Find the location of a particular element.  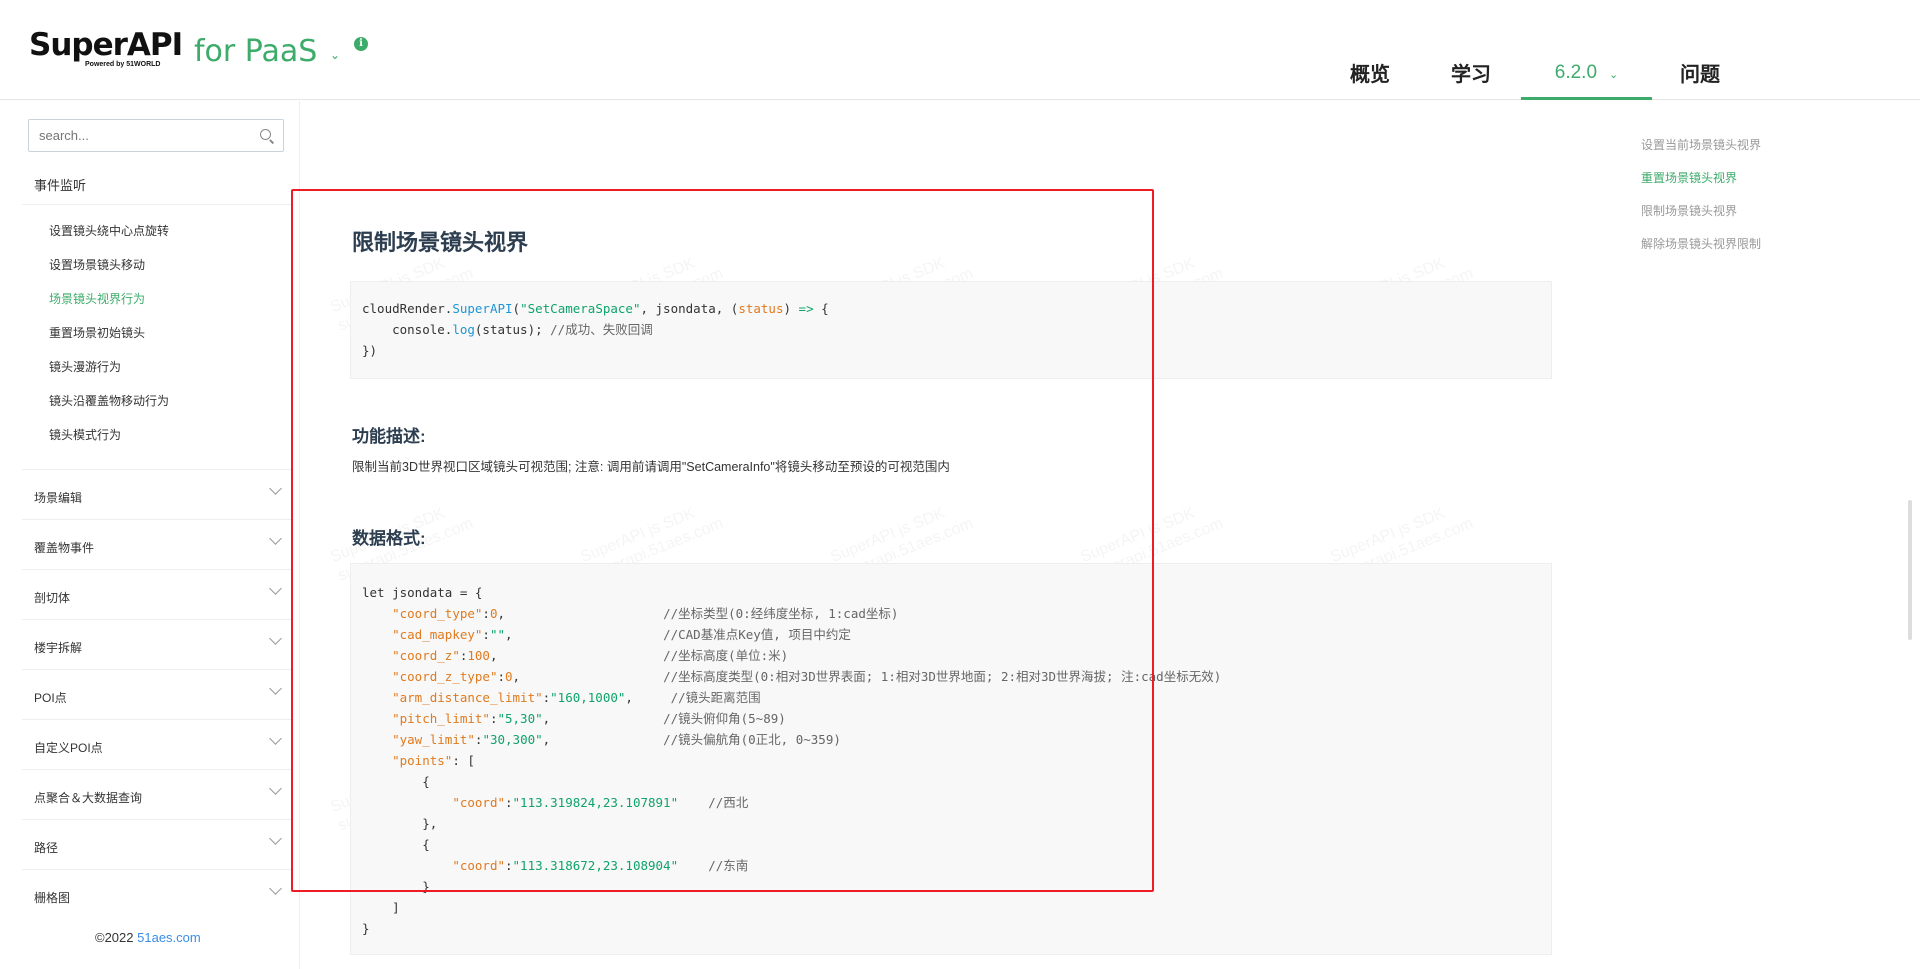

nav-overview: 概览 is located at coordinates (1370, 72).